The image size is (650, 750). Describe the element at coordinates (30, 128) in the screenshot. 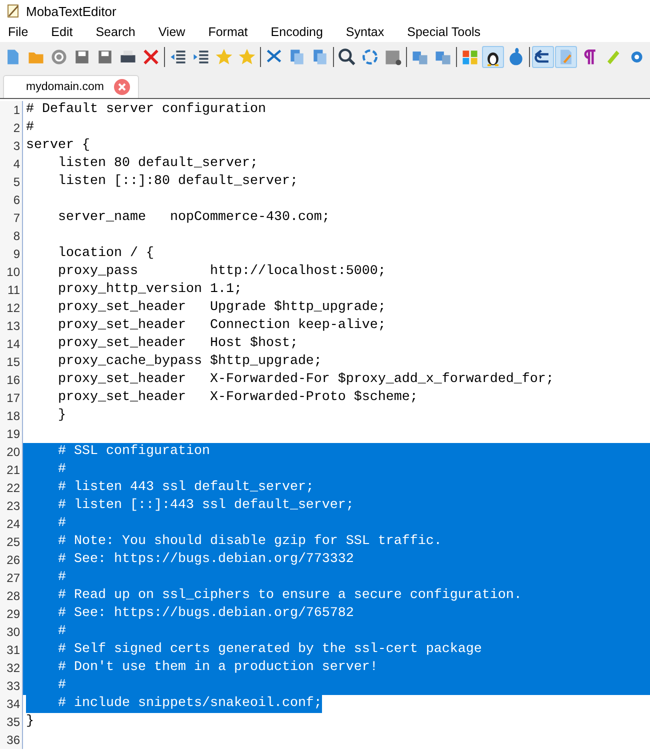

I see `code-line: #` at that location.